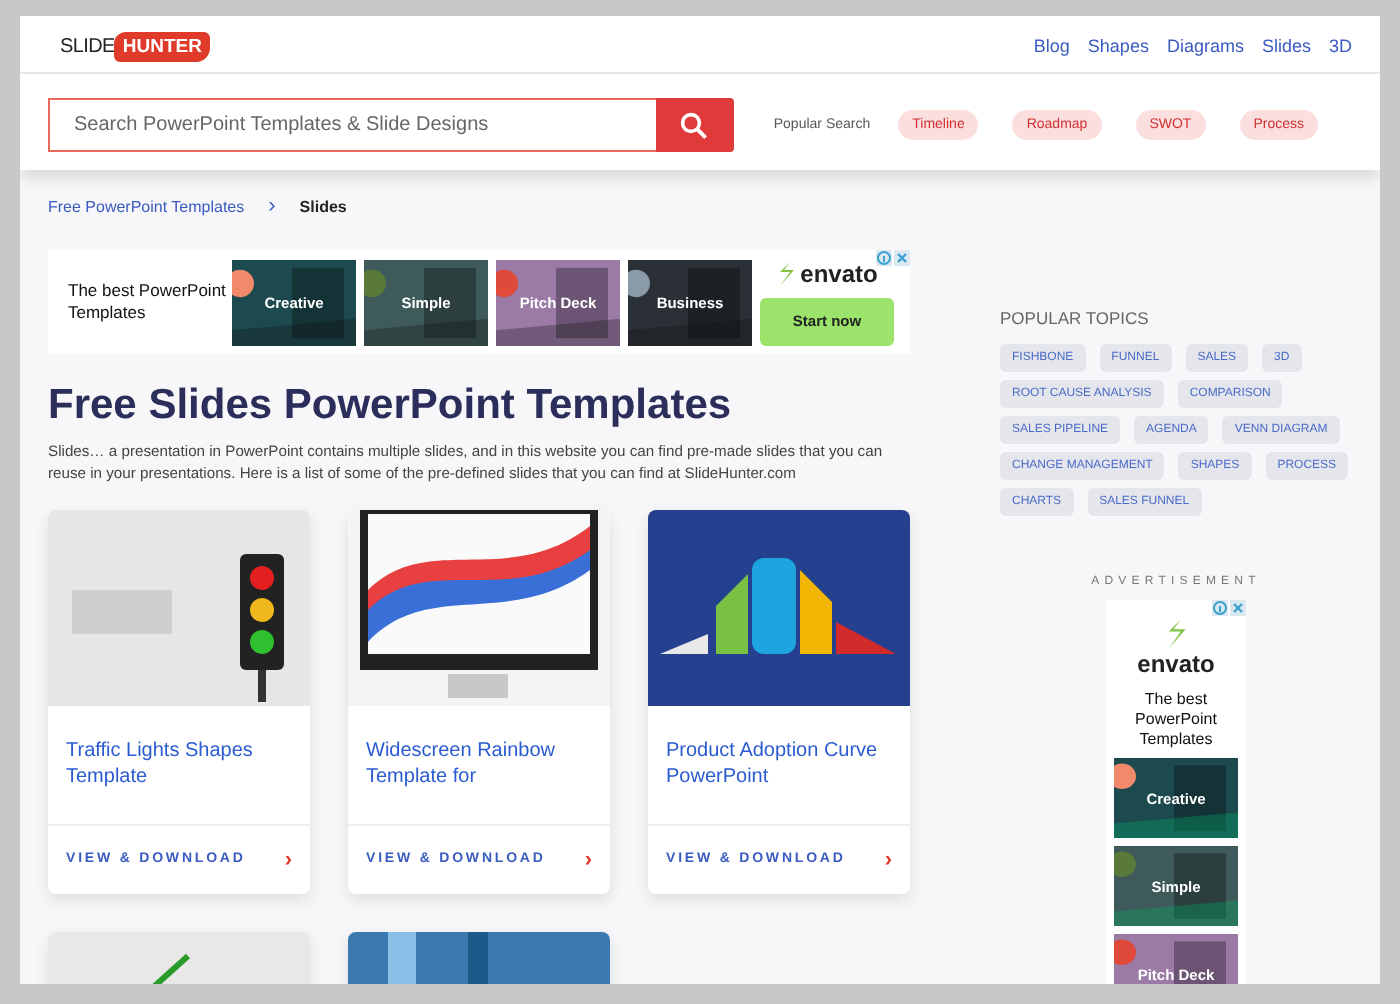 The width and height of the screenshot is (1400, 1004). I want to click on card-title: Traffic Lights Shapes Template, so click(179, 765).